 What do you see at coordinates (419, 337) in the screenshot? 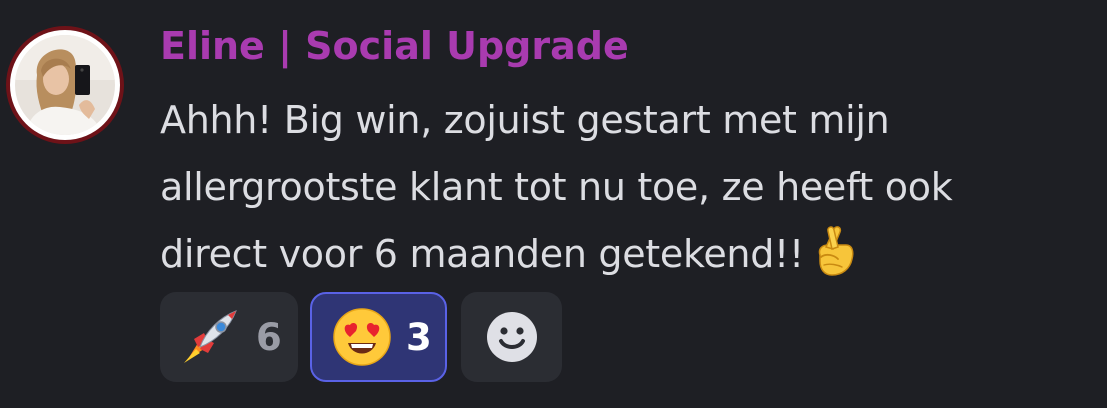
I see `reaction-count: 3` at bounding box center [419, 337].